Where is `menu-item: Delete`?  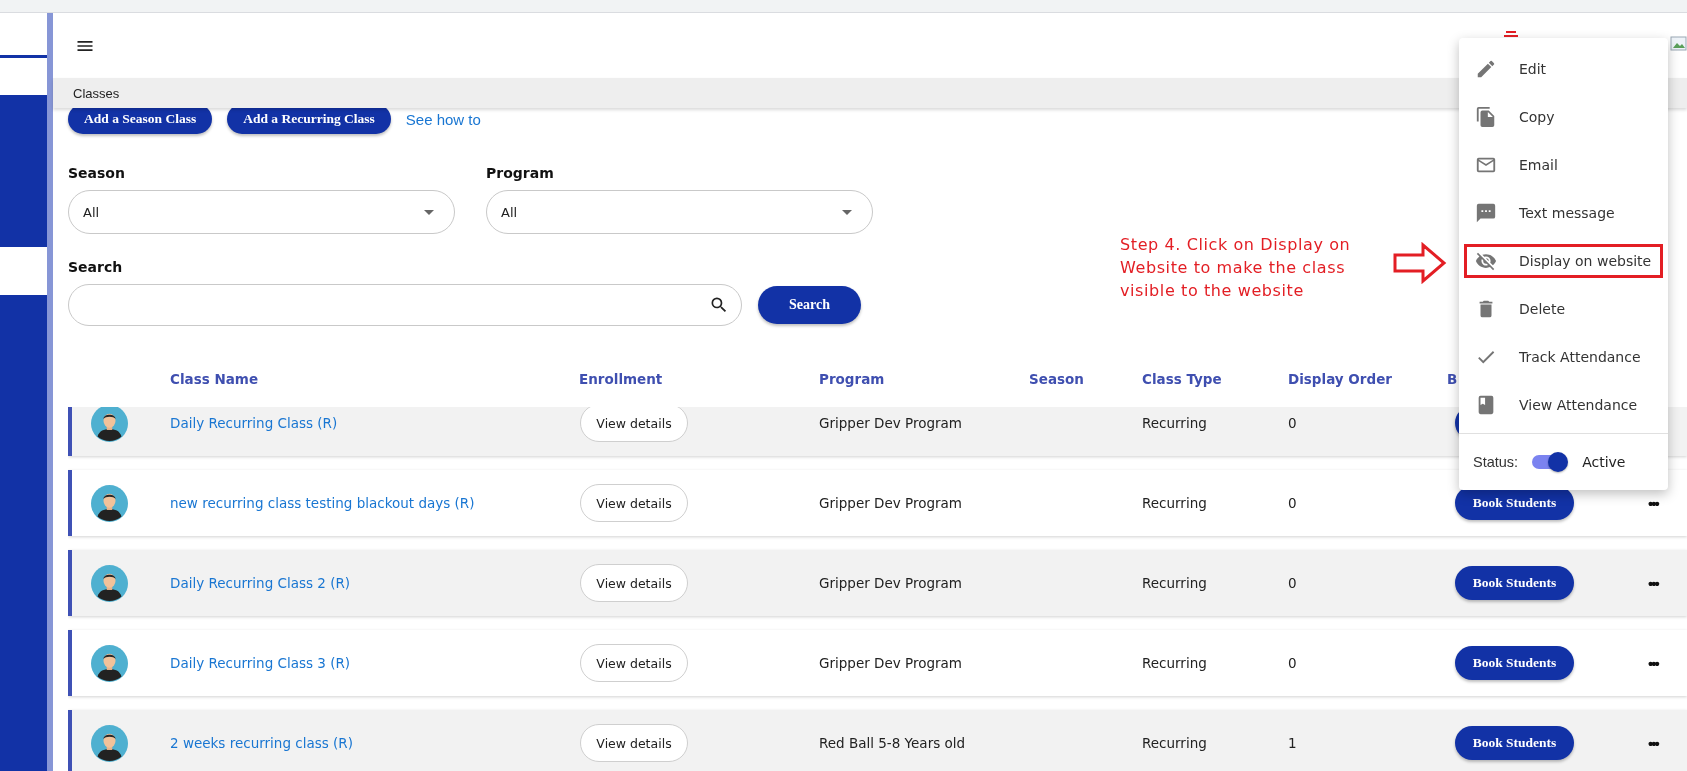
menu-item: Delete is located at coordinates (1563, 309).